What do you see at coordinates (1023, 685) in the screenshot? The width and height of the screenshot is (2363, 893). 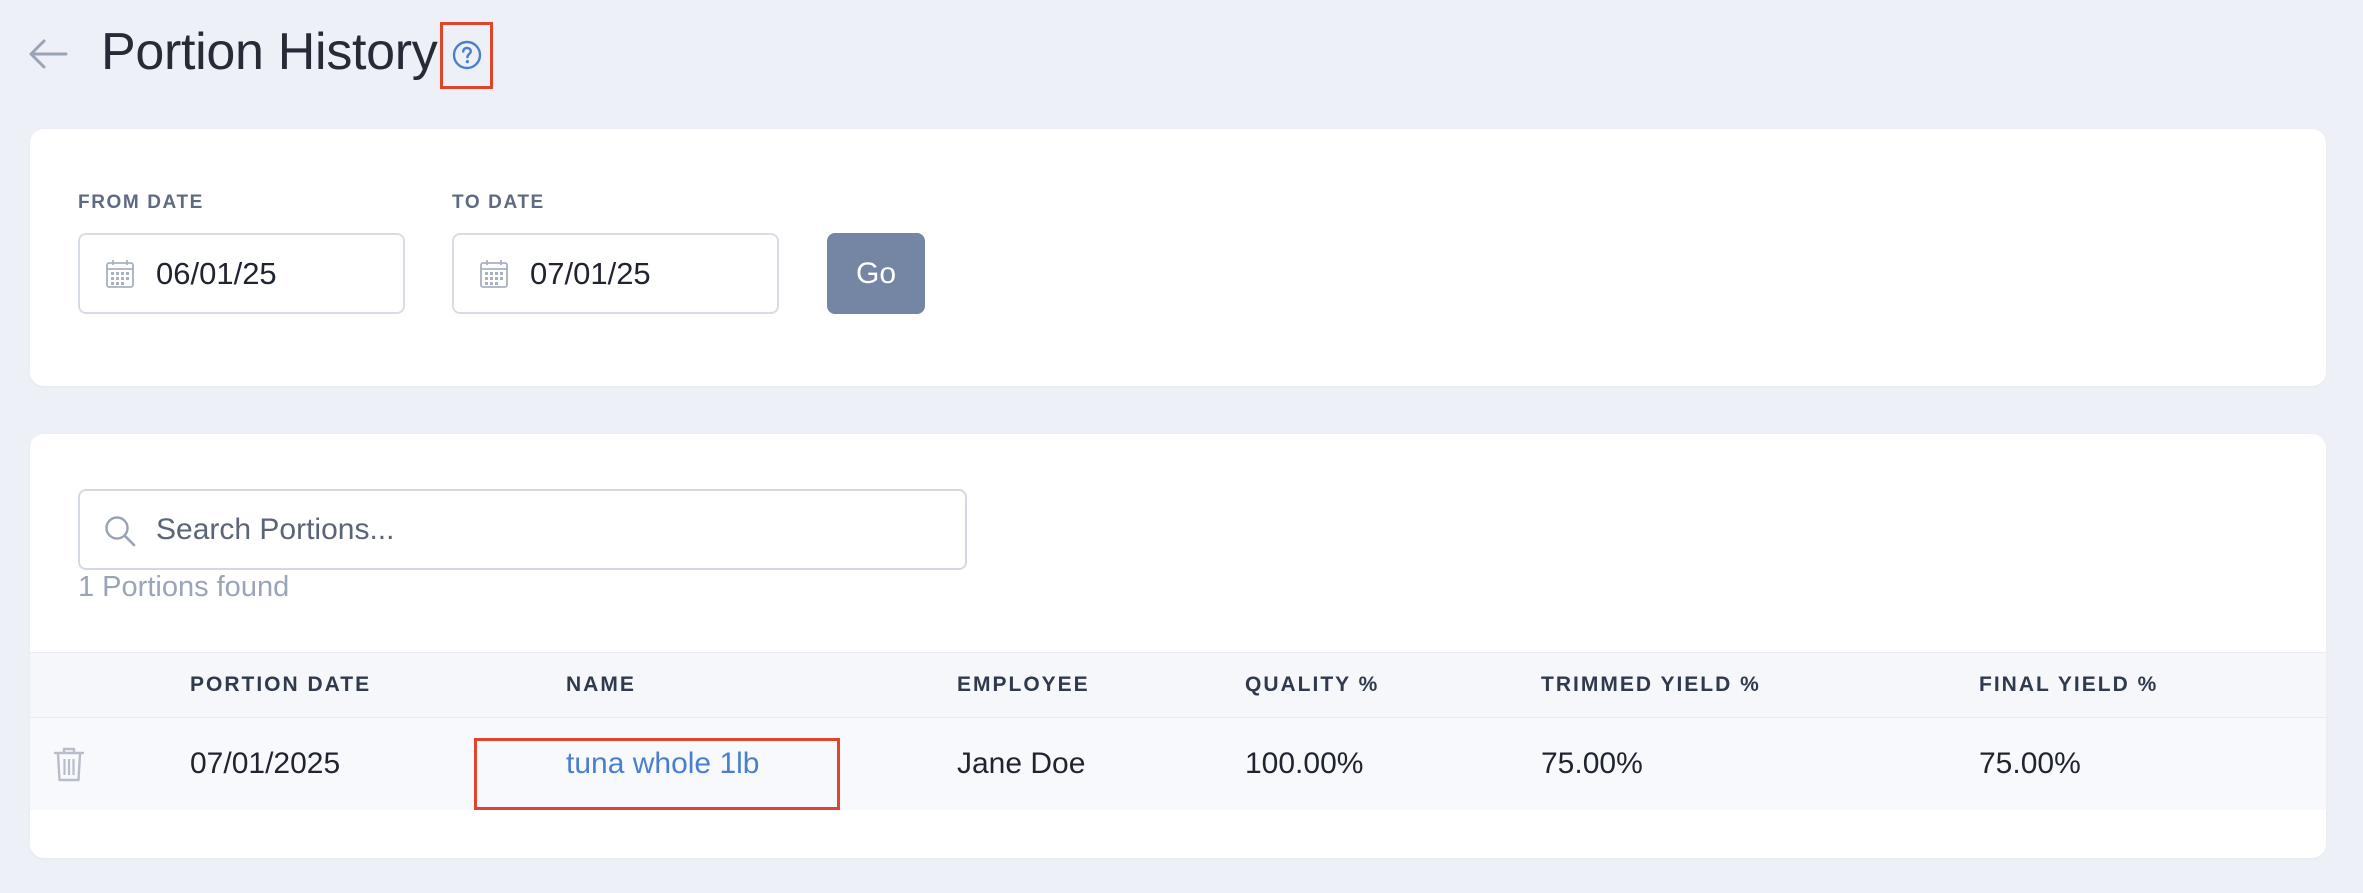 I see `column-header-employee: EMPLOYEE` at bounding box center [1023, 685].